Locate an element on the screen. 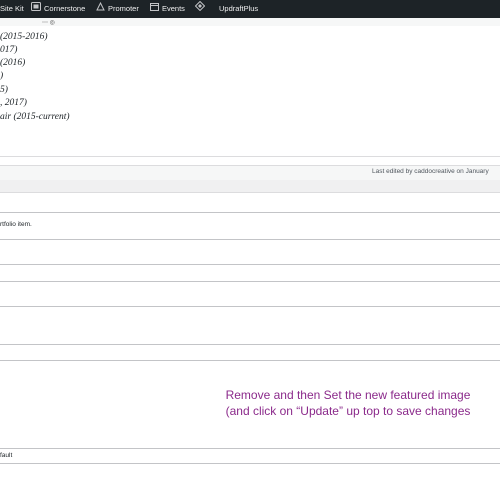  editor-toolbar: ⋯ ◎ is located at coordinates (250, 22).